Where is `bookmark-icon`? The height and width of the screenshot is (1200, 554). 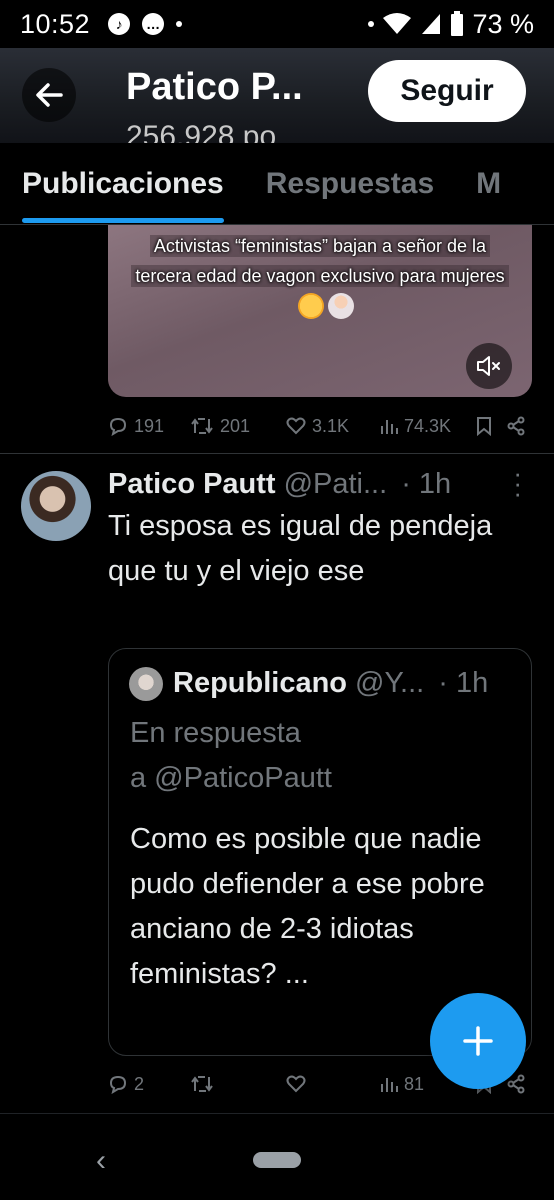 bookmark-icon is located at coordinates (484, 426).